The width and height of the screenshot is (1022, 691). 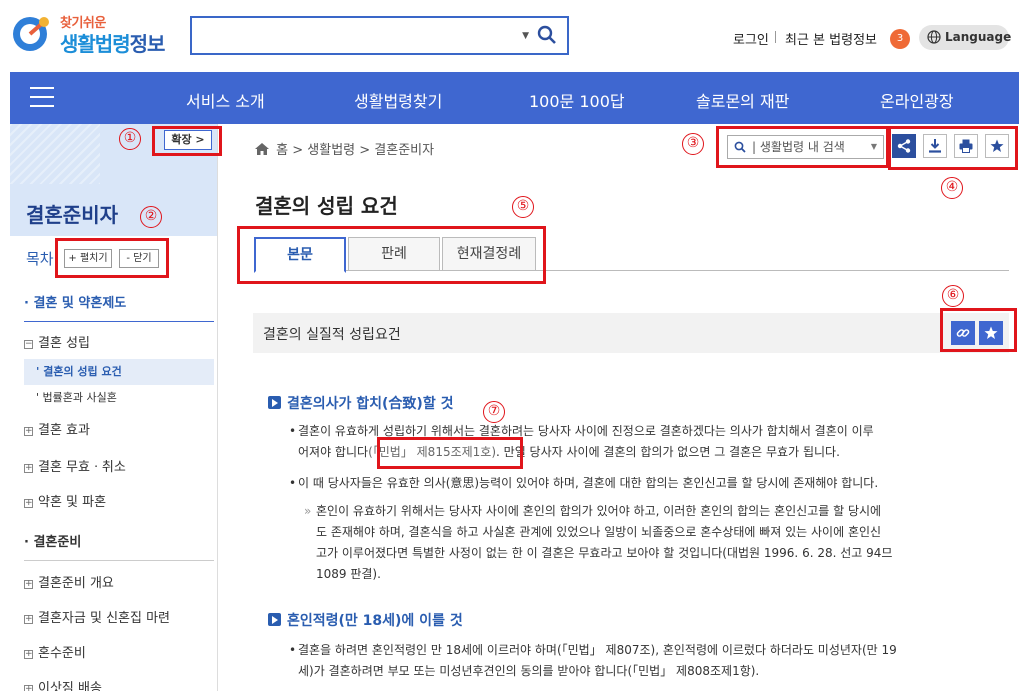 What do you see at coordinates (326, 206) in the screenshot?
I see `page-title: 결혼의 성립 요건` at bounding box center [326, 206].